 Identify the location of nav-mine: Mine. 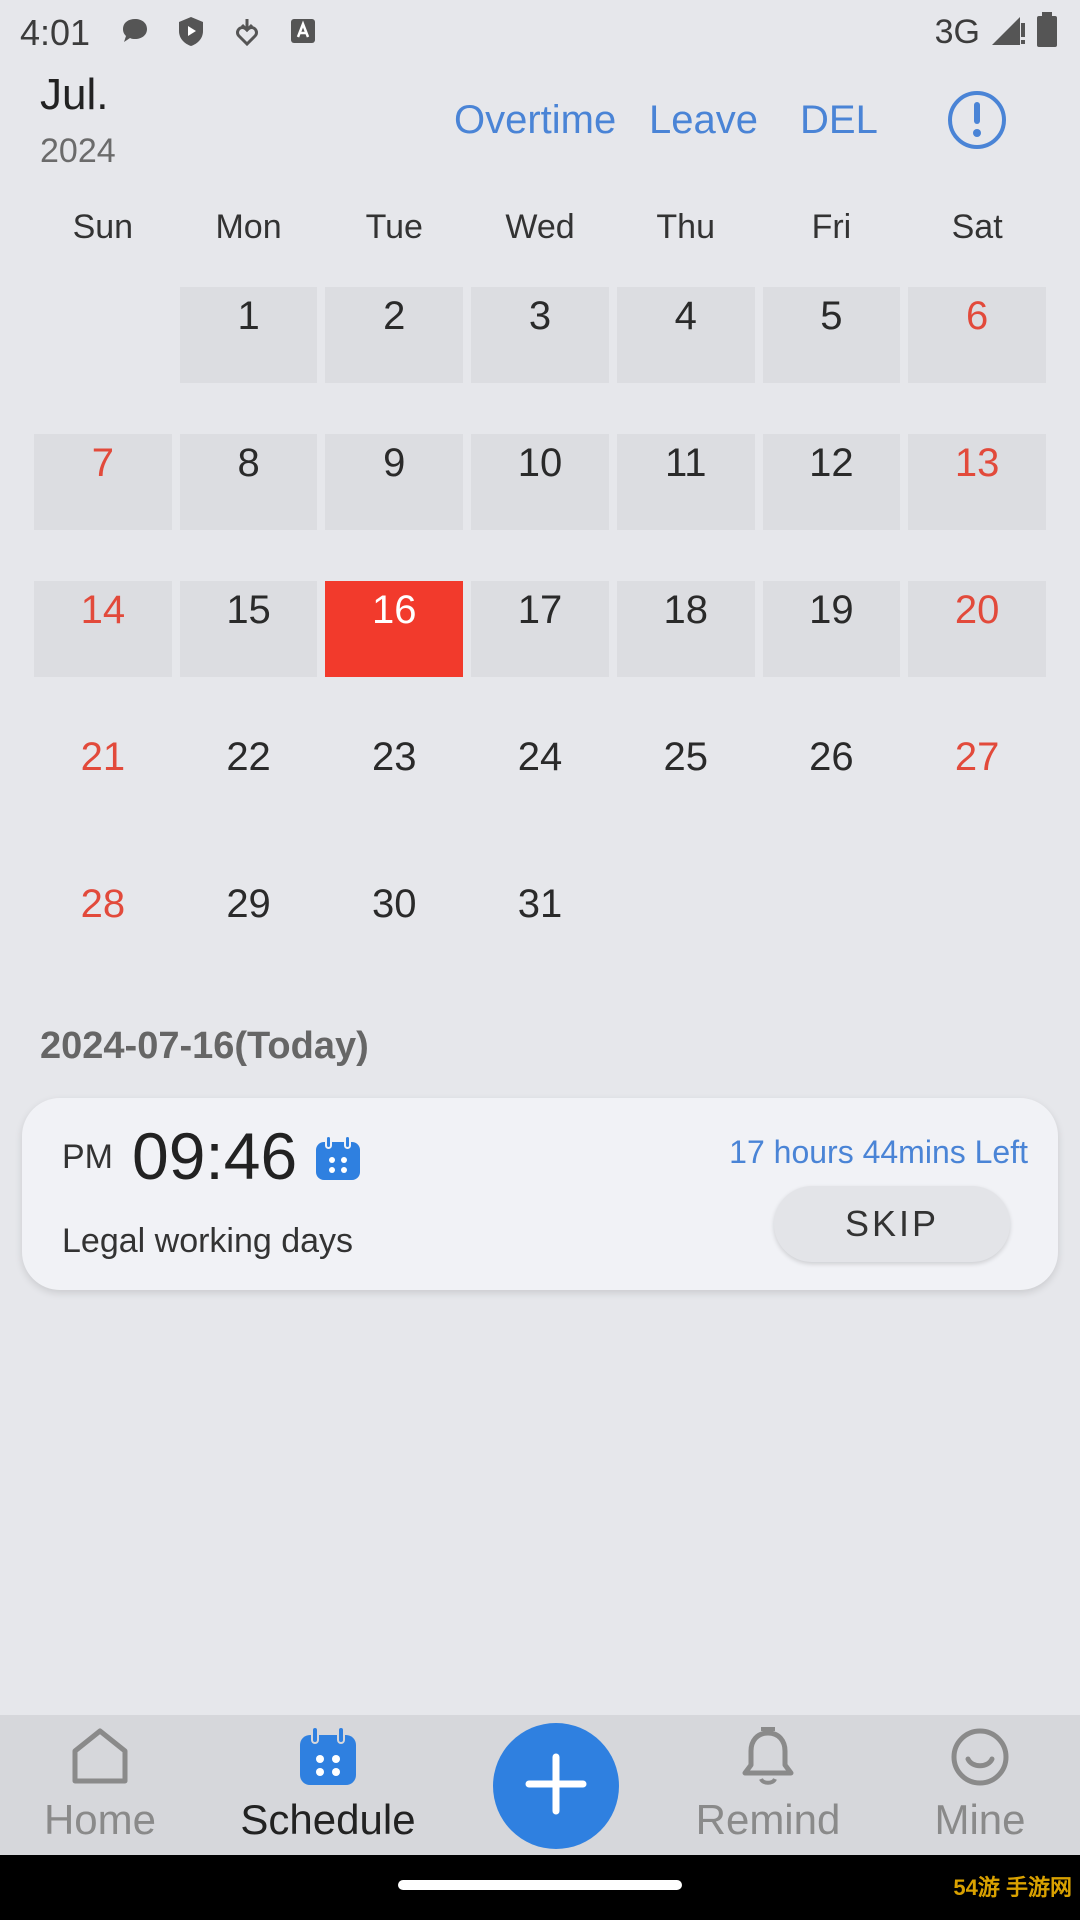
(980, 1785).